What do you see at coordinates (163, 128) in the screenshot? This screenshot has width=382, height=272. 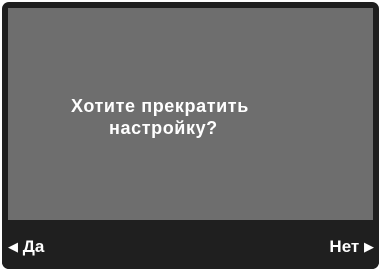 I see `confirm-message-line2: настройку?` at bounding box center [163, 128].